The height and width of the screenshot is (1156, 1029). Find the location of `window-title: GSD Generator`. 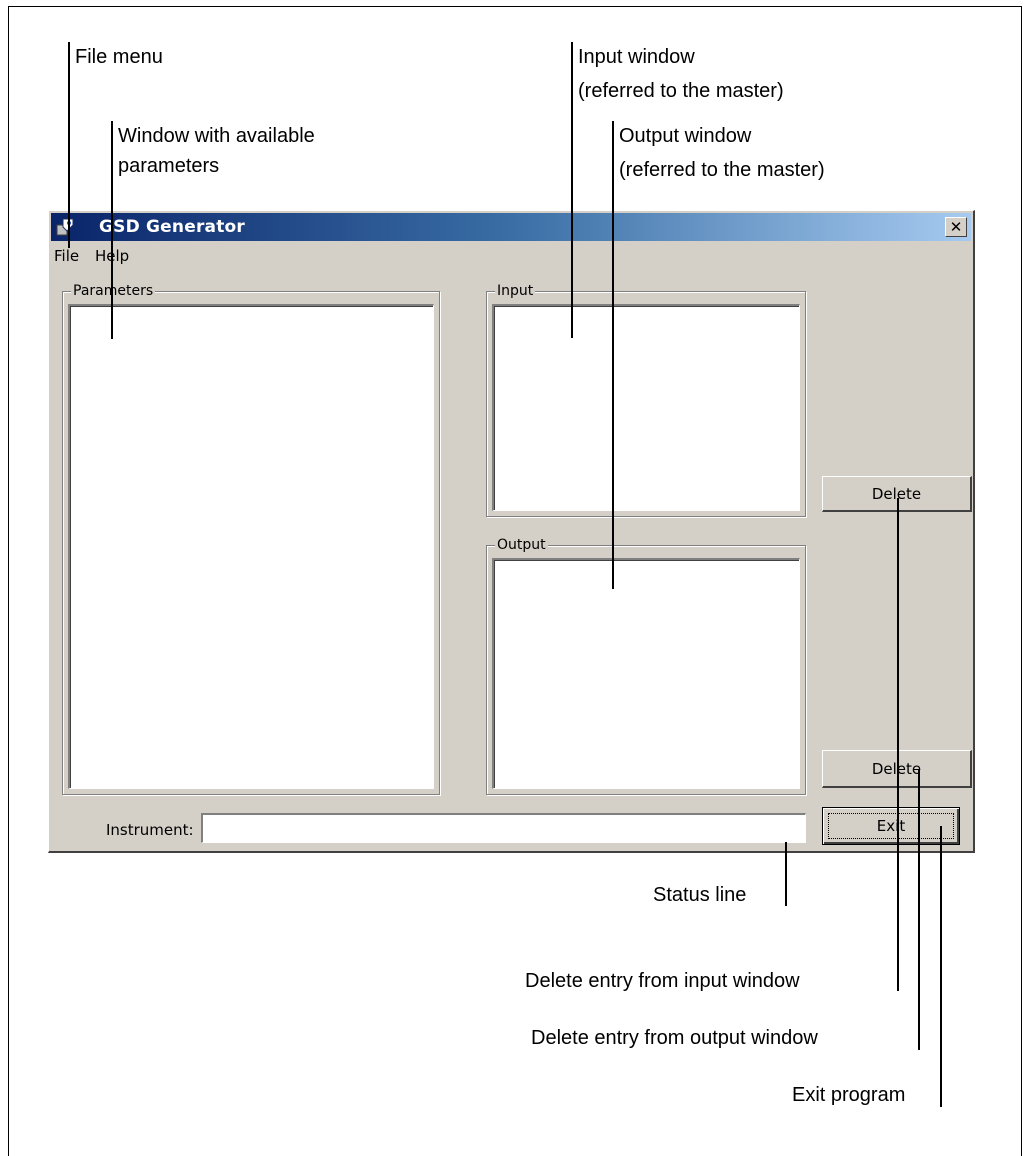

window-title: GSD Generator is located at coordinates (172, 227).